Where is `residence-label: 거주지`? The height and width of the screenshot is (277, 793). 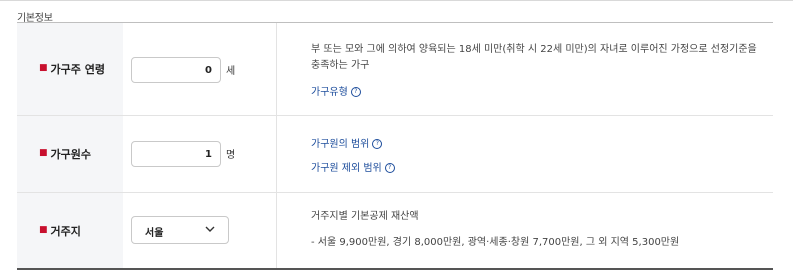 residence-label: 거주지 is located at coordinates (65, 231).